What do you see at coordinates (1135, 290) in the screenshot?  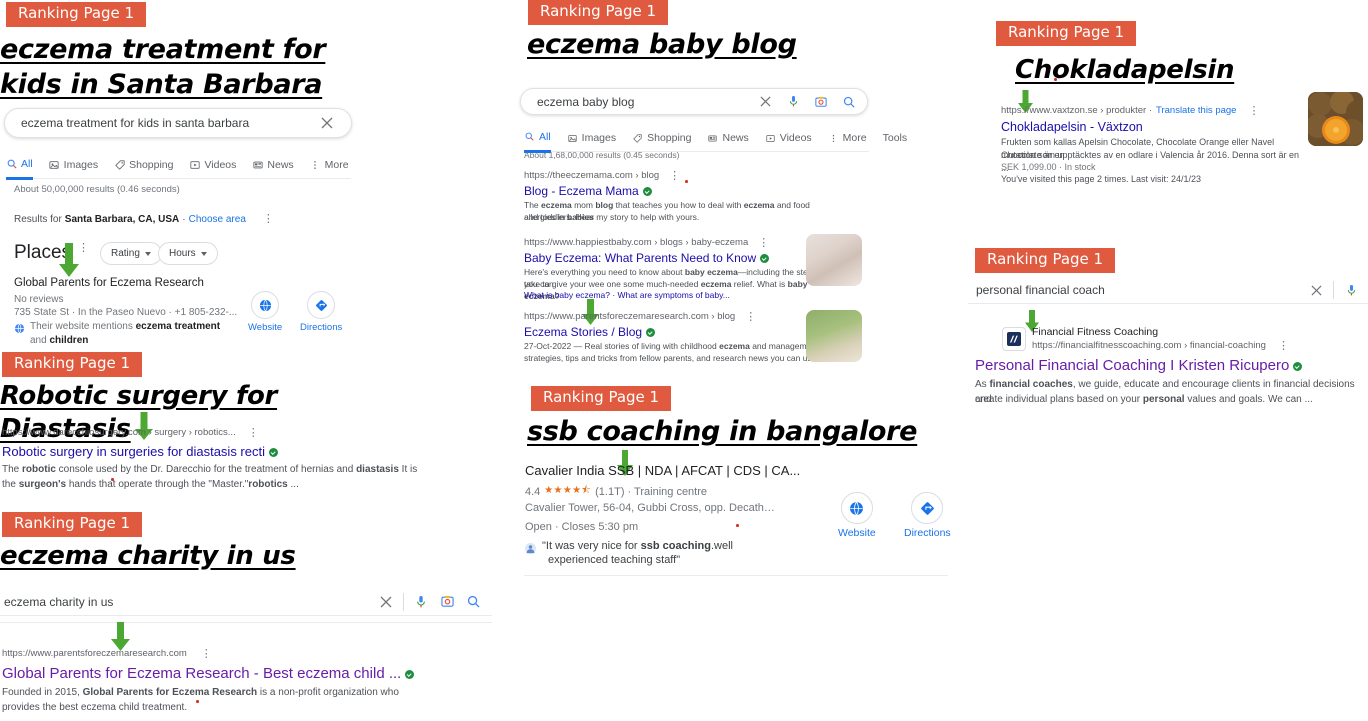 I see `search-input-value: personal financial coach` at bounding box center [1135, 290].